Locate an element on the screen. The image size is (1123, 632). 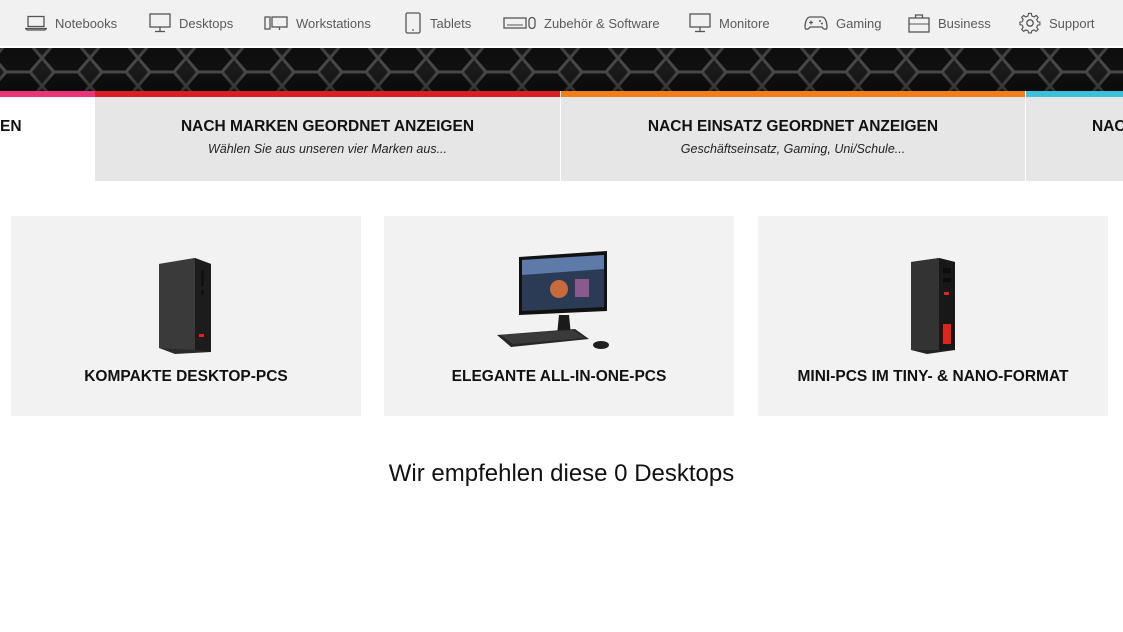
tab-title: NACH EINSATZ GEORDNET ANZEIGEN is located at coordinates (793, 126).